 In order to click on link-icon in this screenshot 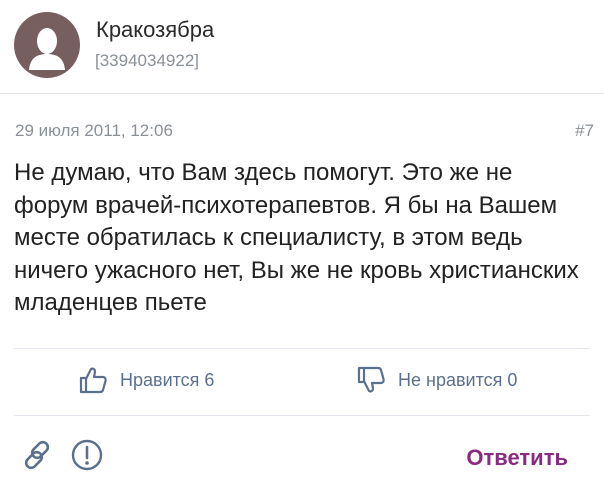, I will do `click(37, 455)`.